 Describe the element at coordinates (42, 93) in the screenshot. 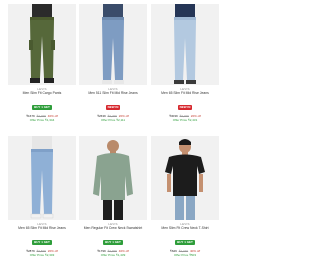

I see `product-name: Men Slim Fit Cargo Pants` at that location.